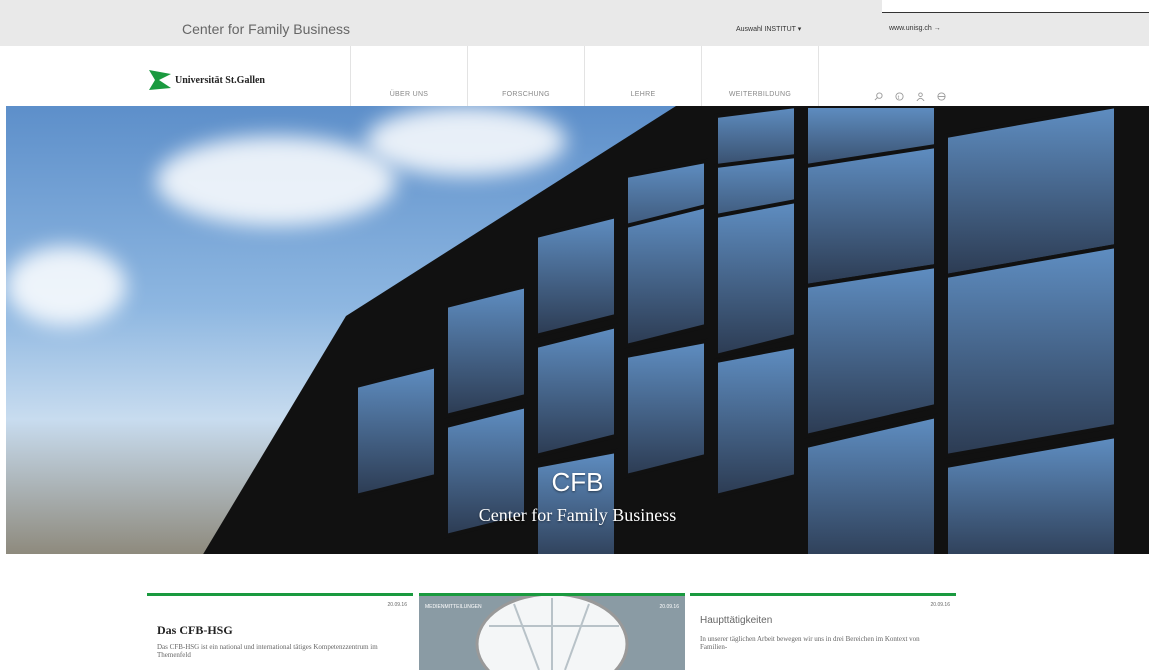 This screenshot has width=1149, height=670. I want to click on cloud-decoration, so click(66, 286).